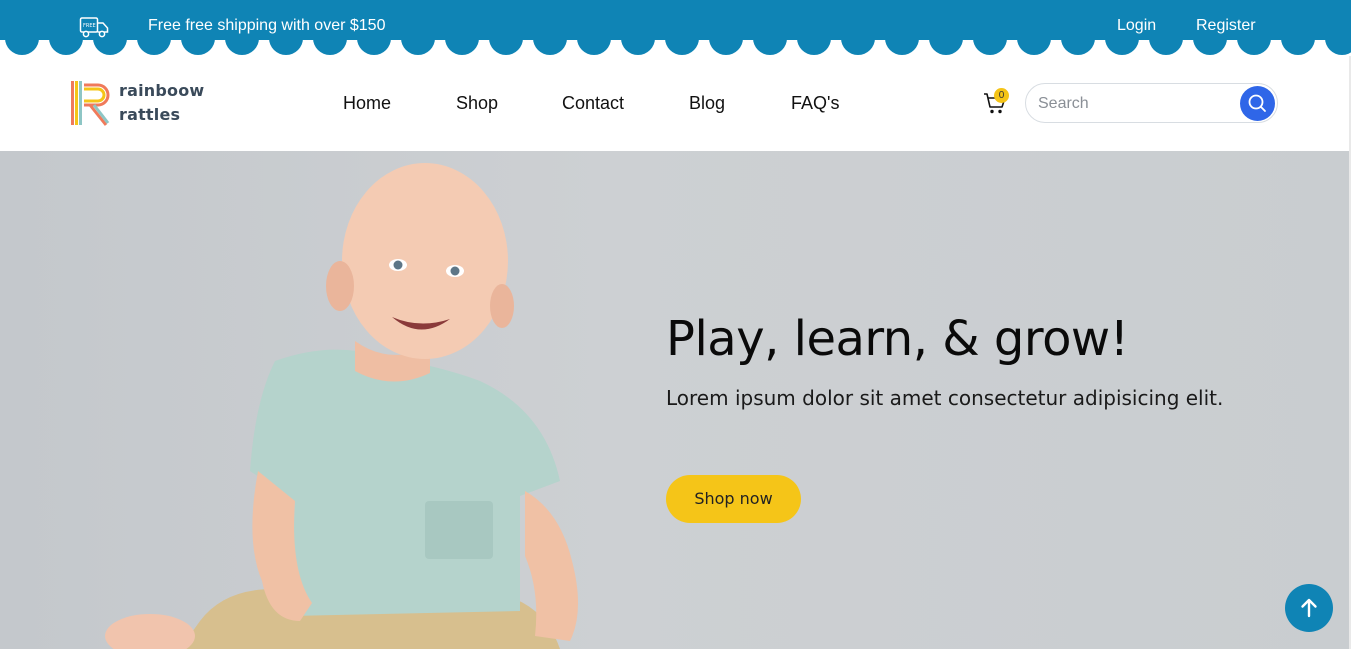 The image size is (1351, 649). I want to click on truck-icon: FREE, so click(94, 27).